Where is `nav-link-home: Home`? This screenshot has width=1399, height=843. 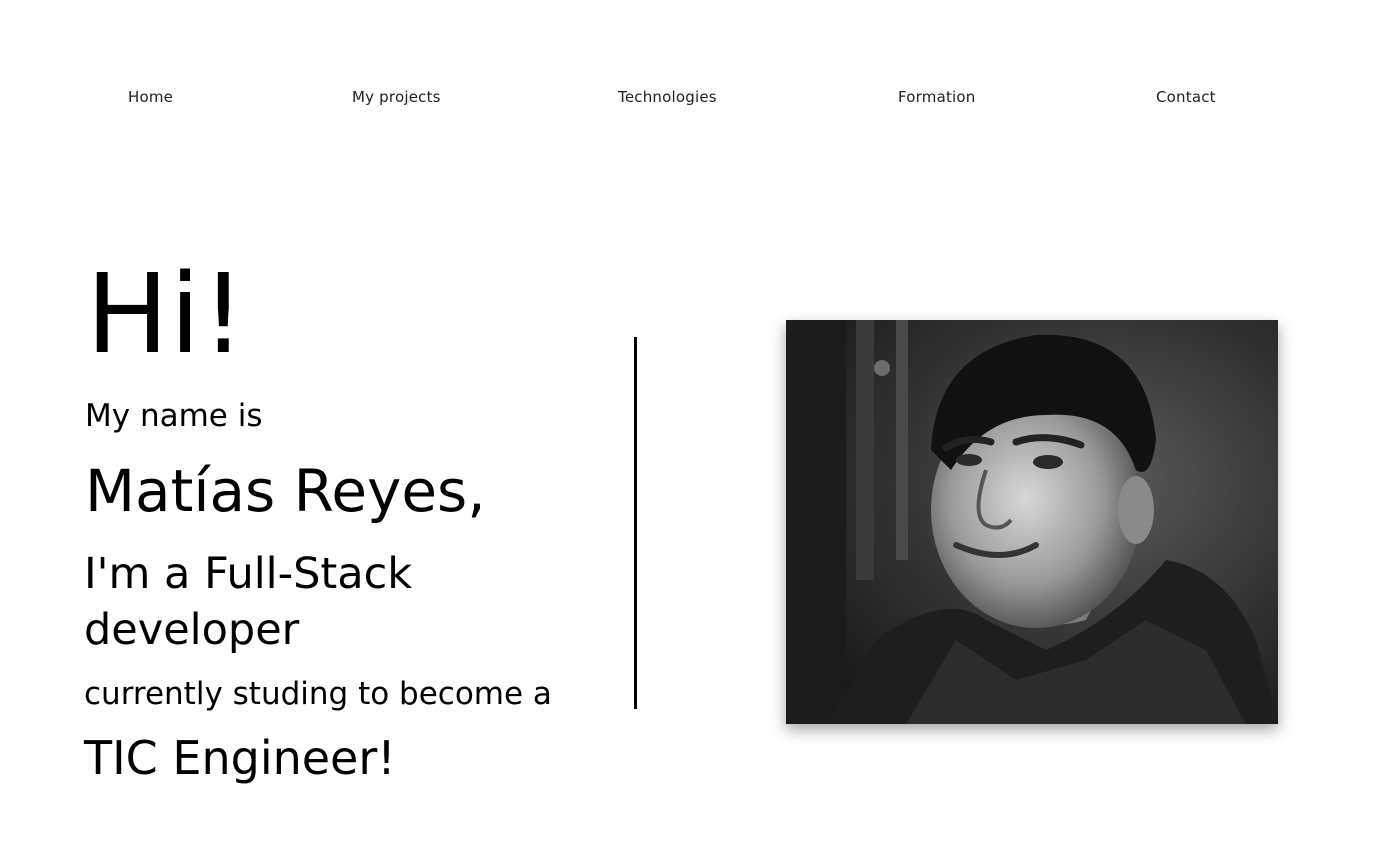
nav-link-home: Home is located at coordinates (150, 97).